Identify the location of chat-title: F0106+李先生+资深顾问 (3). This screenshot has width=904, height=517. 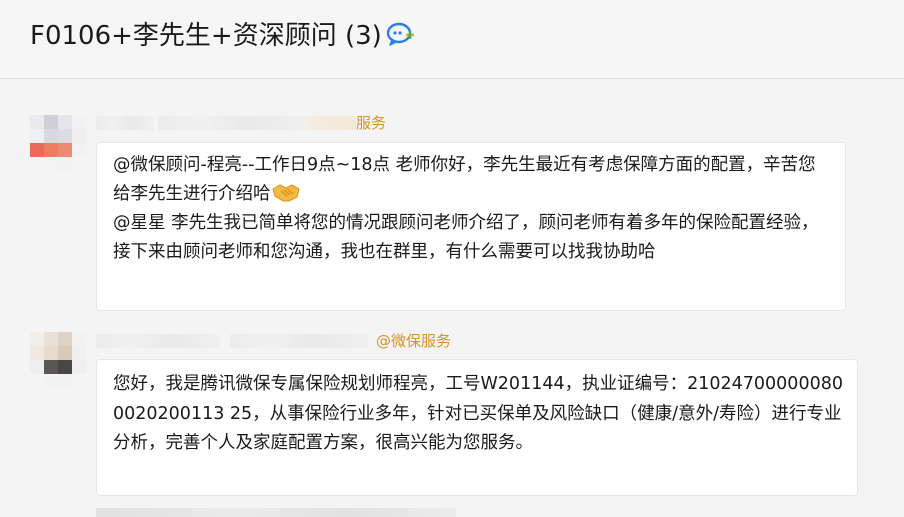
(206, 36).